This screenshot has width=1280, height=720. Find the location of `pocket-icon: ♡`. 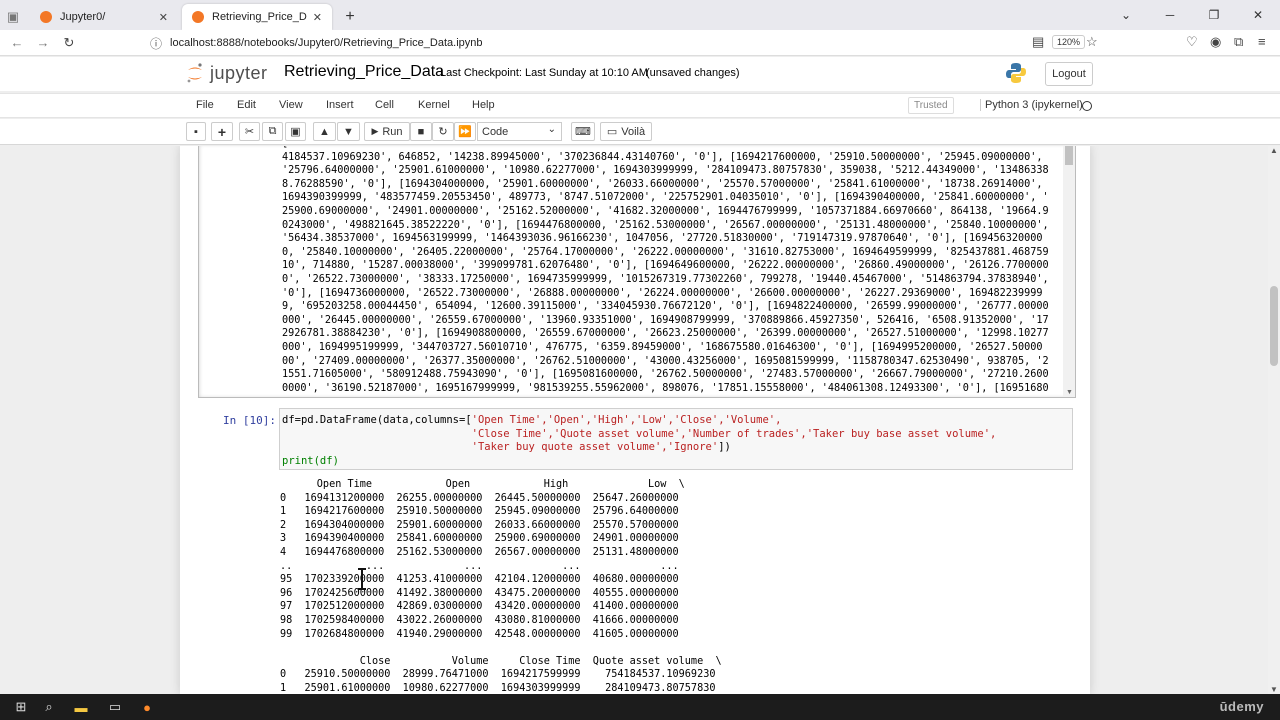

pocket-icon: ♡ is located at coordinates (1192, 42).